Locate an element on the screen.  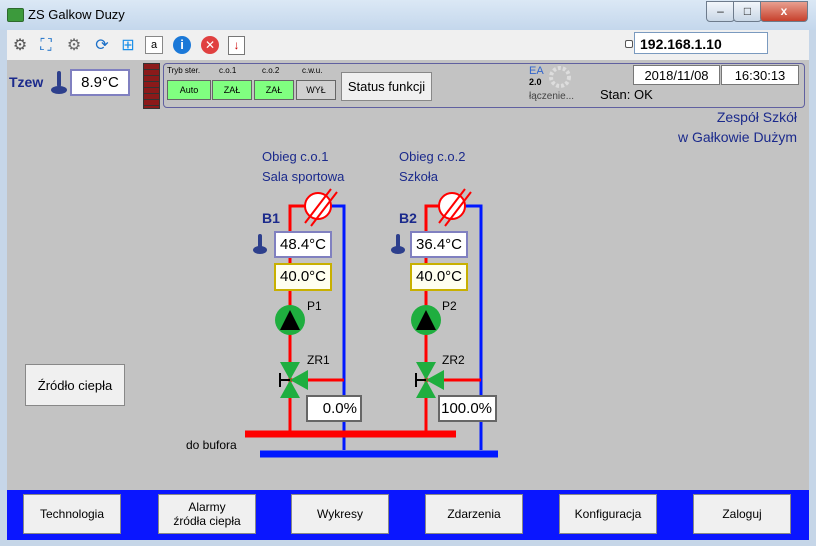
nav-wykresy: Wykresy is located at coordinates (340, 514).